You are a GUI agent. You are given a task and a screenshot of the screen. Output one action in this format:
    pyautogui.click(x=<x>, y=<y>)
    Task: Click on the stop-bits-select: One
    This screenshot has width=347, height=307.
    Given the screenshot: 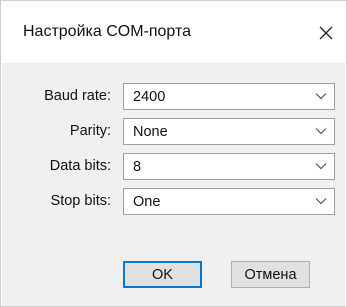 What is the action you would take?
    pyautogui.click(x=229, y=201)
    